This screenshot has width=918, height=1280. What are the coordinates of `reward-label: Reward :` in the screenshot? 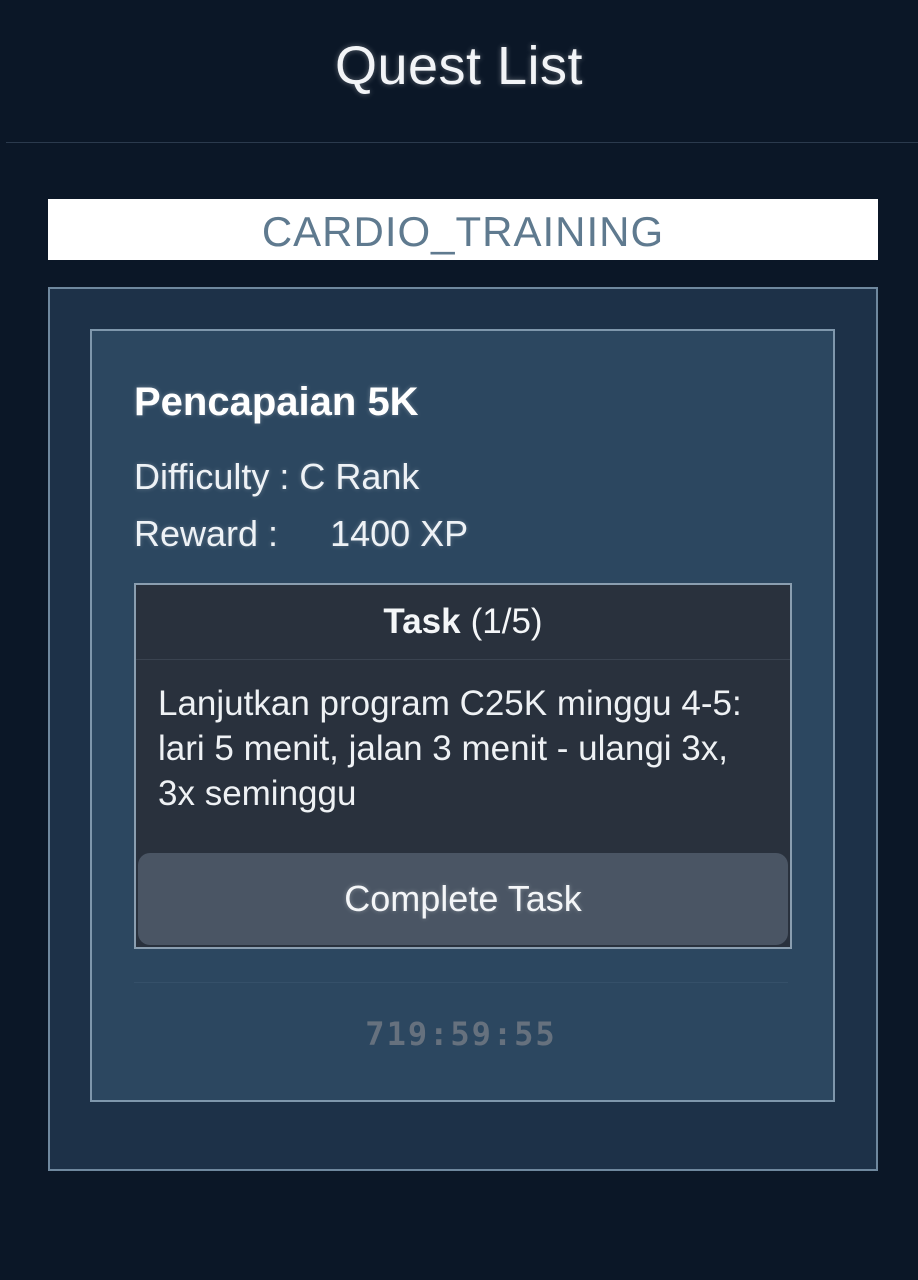 It's located at (206, 533).